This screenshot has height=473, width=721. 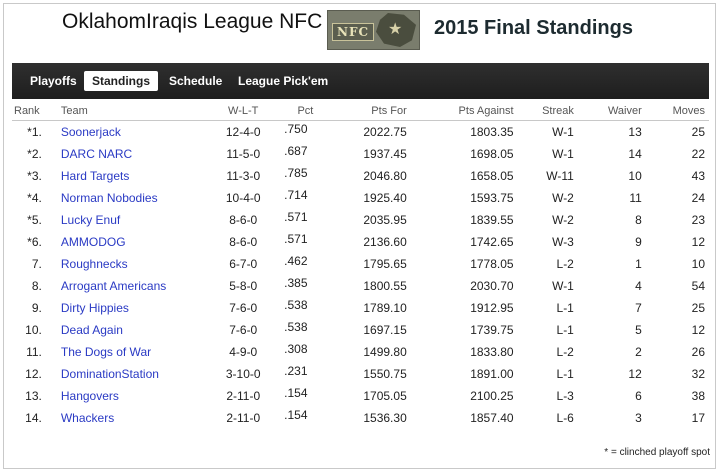 I want to click on wlt-cell: 3-10-0, so click(x=243, y=374).